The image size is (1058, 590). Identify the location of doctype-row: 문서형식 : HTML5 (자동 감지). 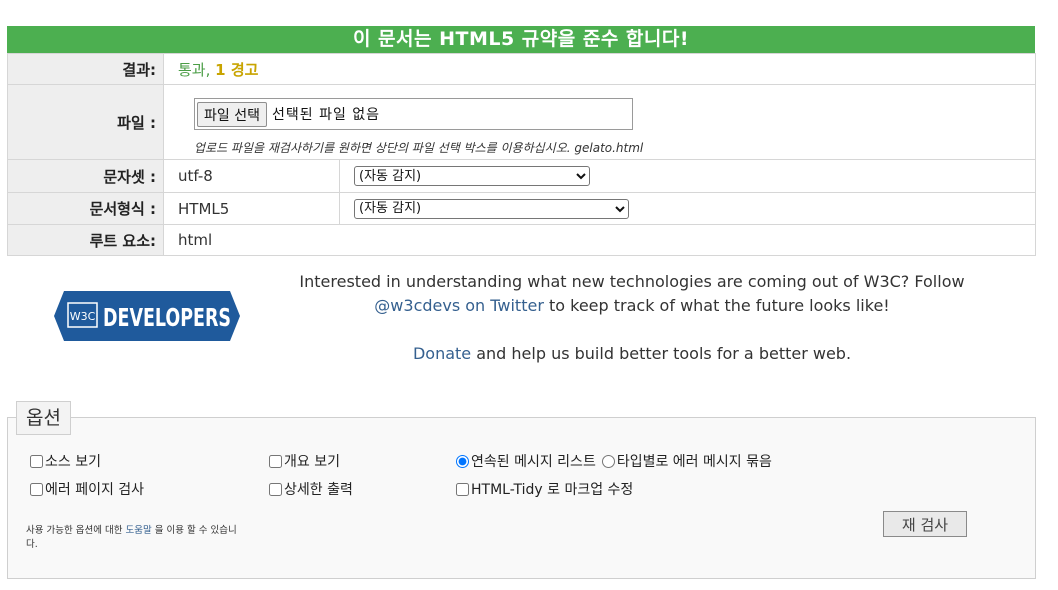
(521, 208).